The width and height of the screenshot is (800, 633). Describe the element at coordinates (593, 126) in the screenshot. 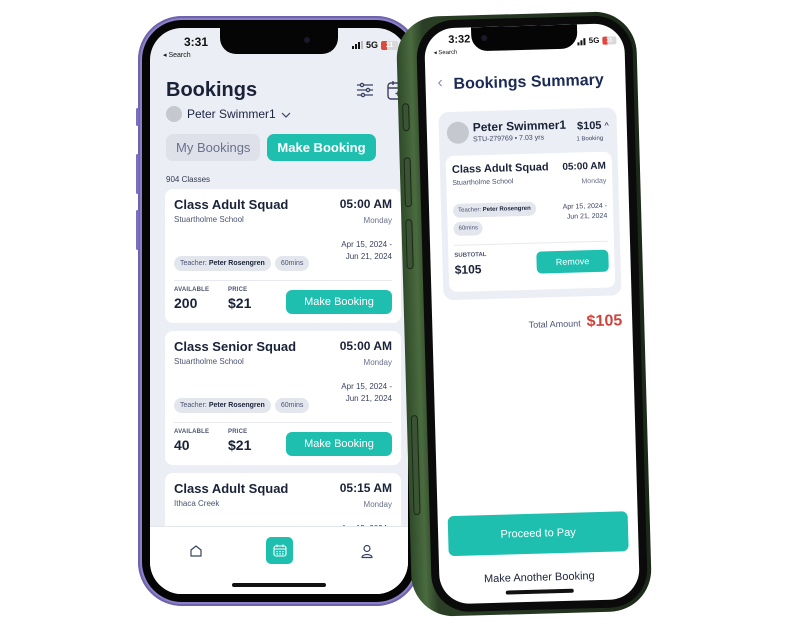

I see `student-total: $105 ^` at that location.